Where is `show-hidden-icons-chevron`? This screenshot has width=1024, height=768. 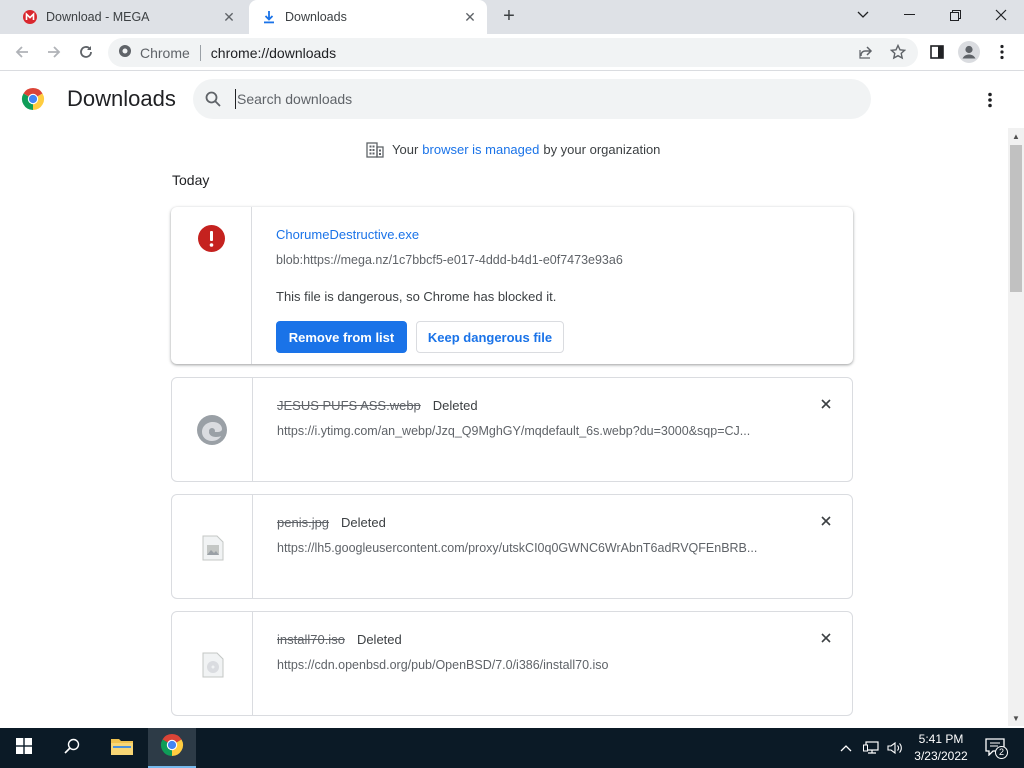 show-hidden-icons-chevron is located at coordinates (846, 748).